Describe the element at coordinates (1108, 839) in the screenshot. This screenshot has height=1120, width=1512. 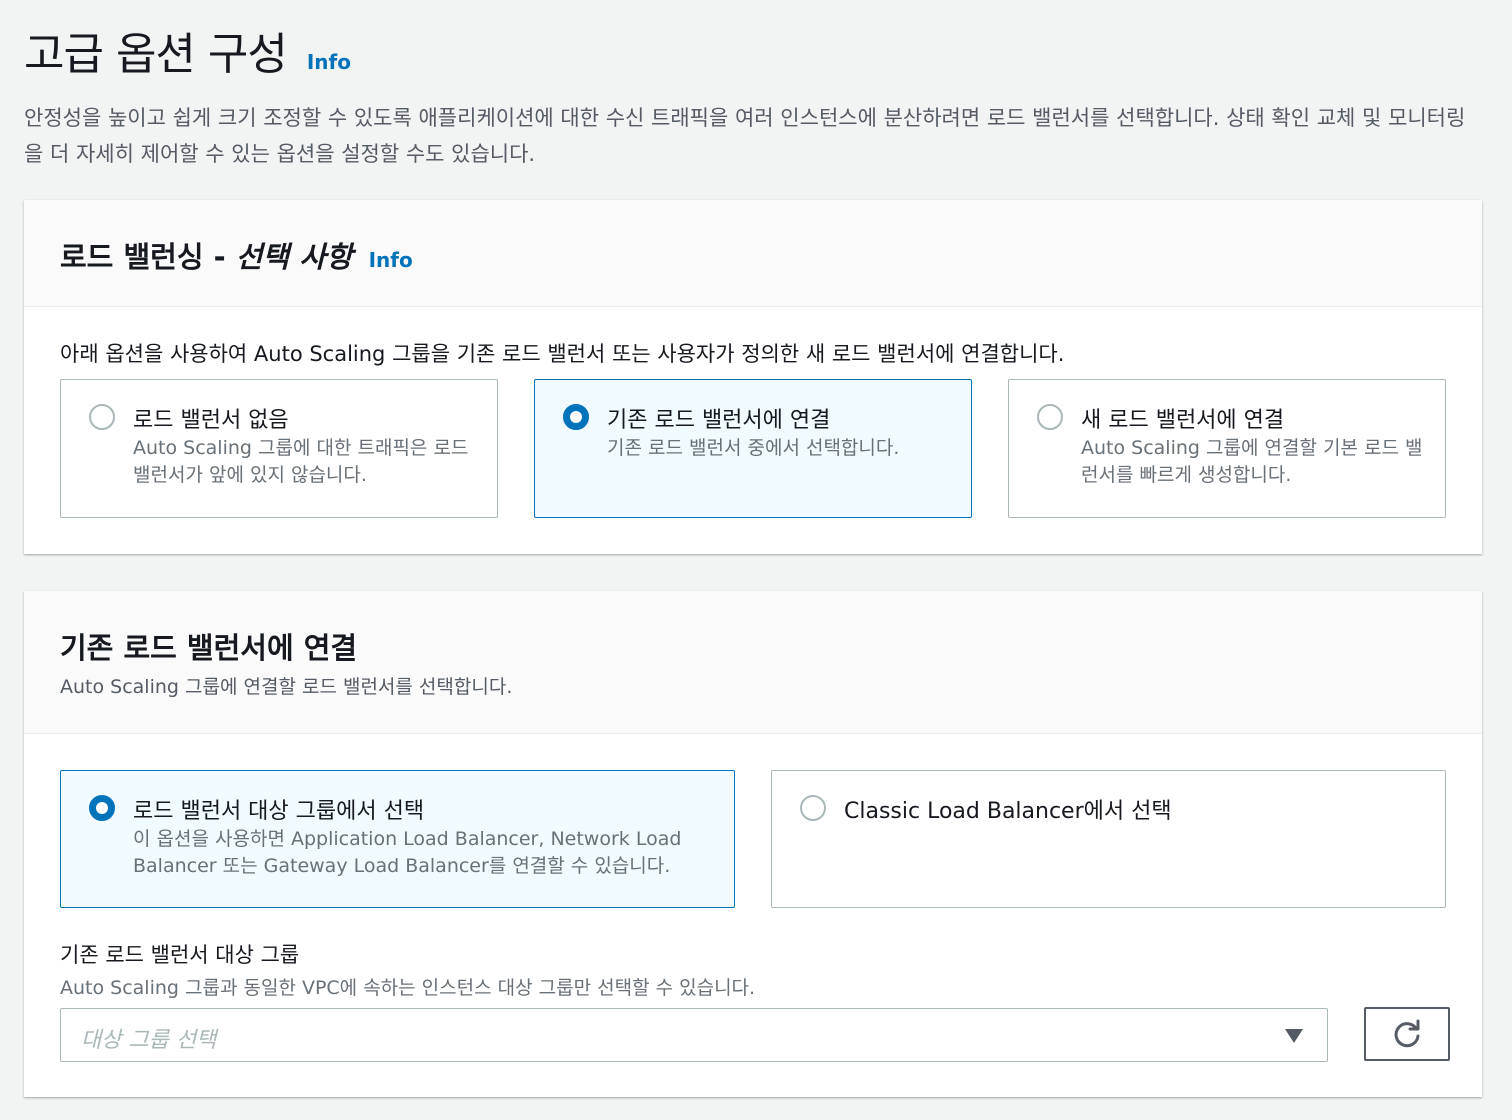
I see `option-classic-load-balancer: Classic Load Balancer에서 선택` at that location.